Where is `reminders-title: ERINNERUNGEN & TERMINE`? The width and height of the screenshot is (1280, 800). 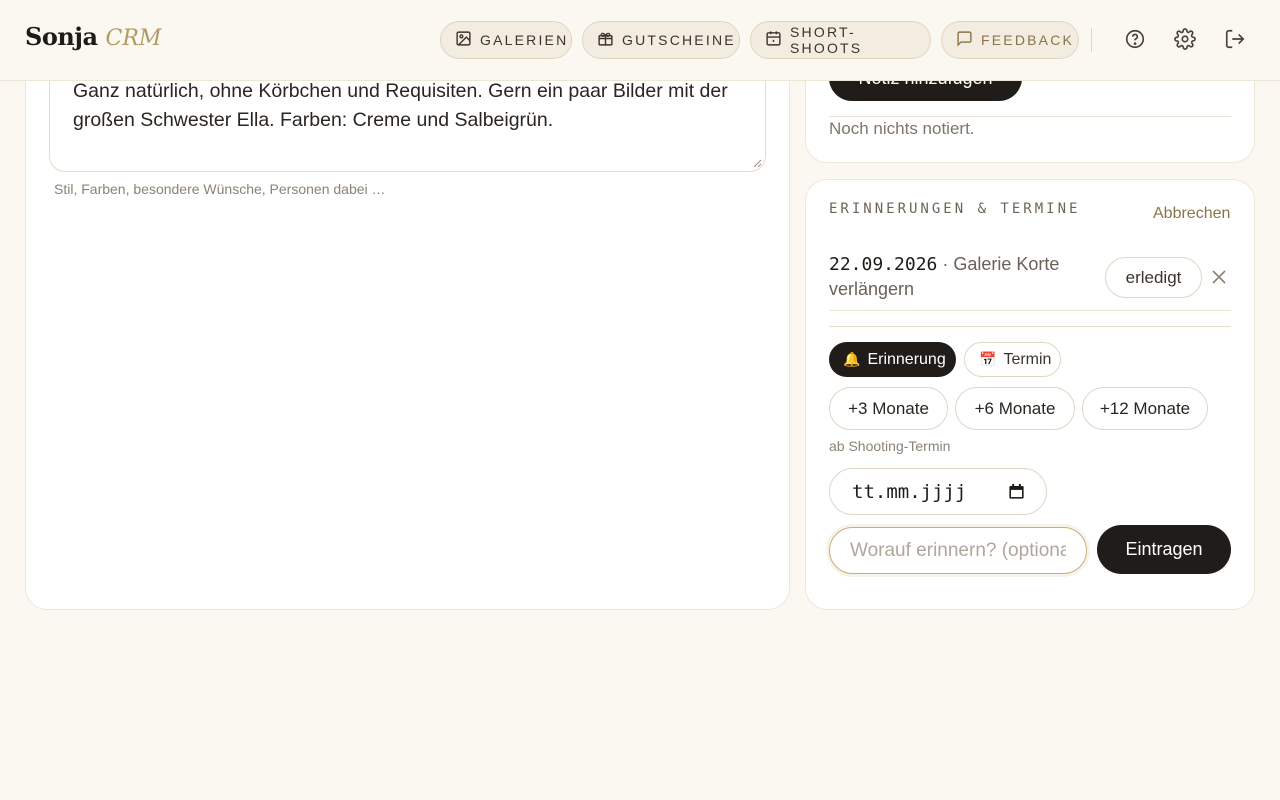 reminders-title: ERINNERUNGEN & TERMINE is located at coordinates (955, 209).